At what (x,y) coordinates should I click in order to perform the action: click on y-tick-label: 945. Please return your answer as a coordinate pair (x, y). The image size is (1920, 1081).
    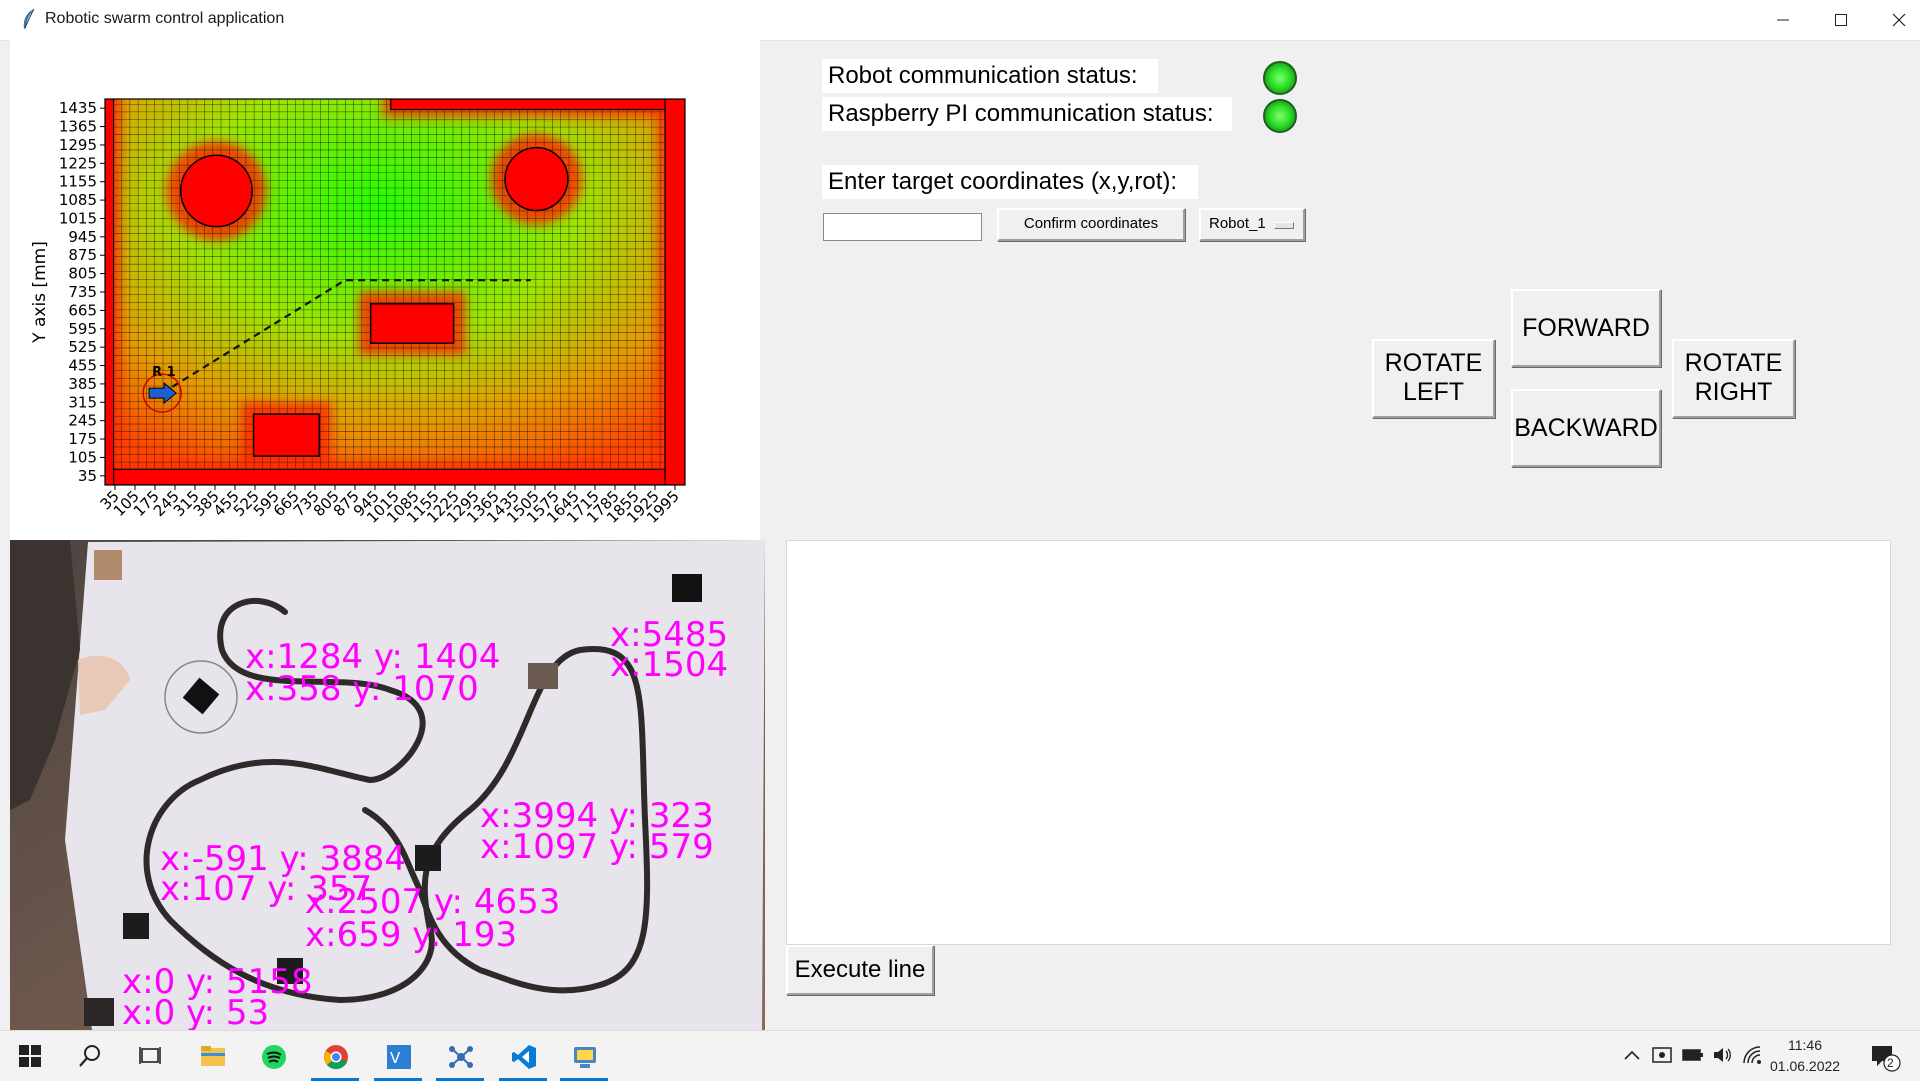
    Looking at the image, I should click on (82, 237).